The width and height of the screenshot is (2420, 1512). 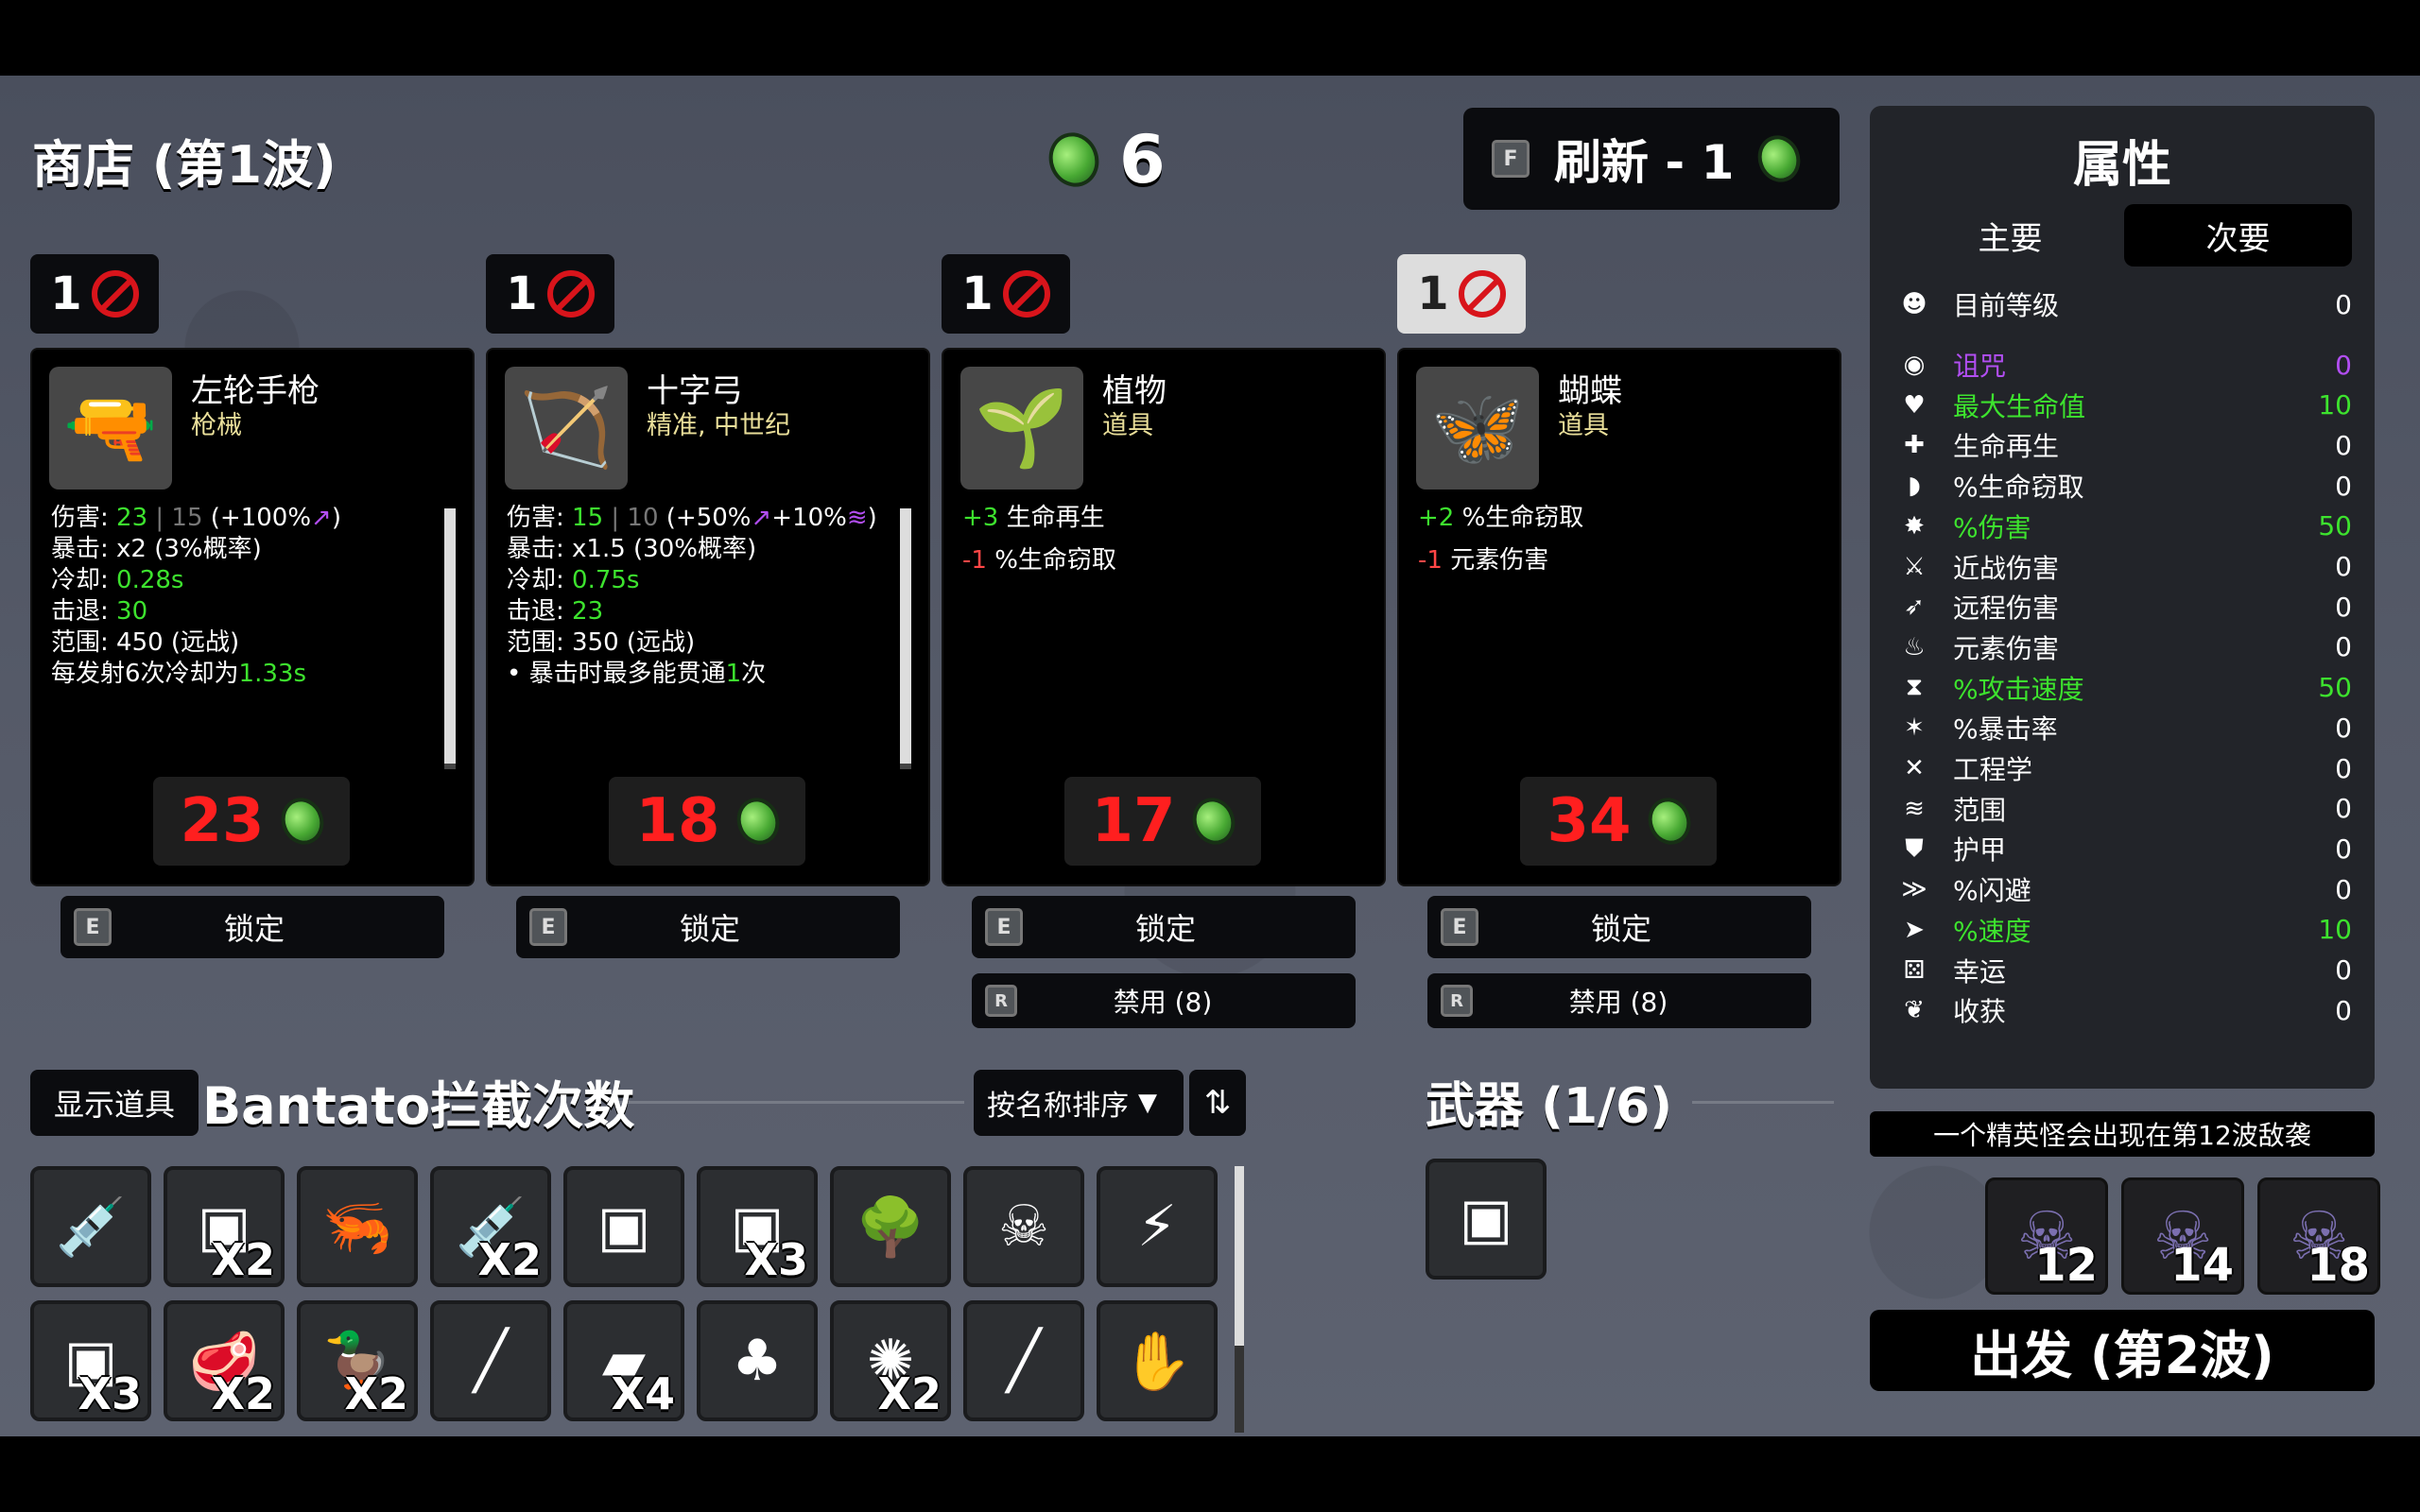 I want to click on key-hint-e: E, so click(x=93, y=927).